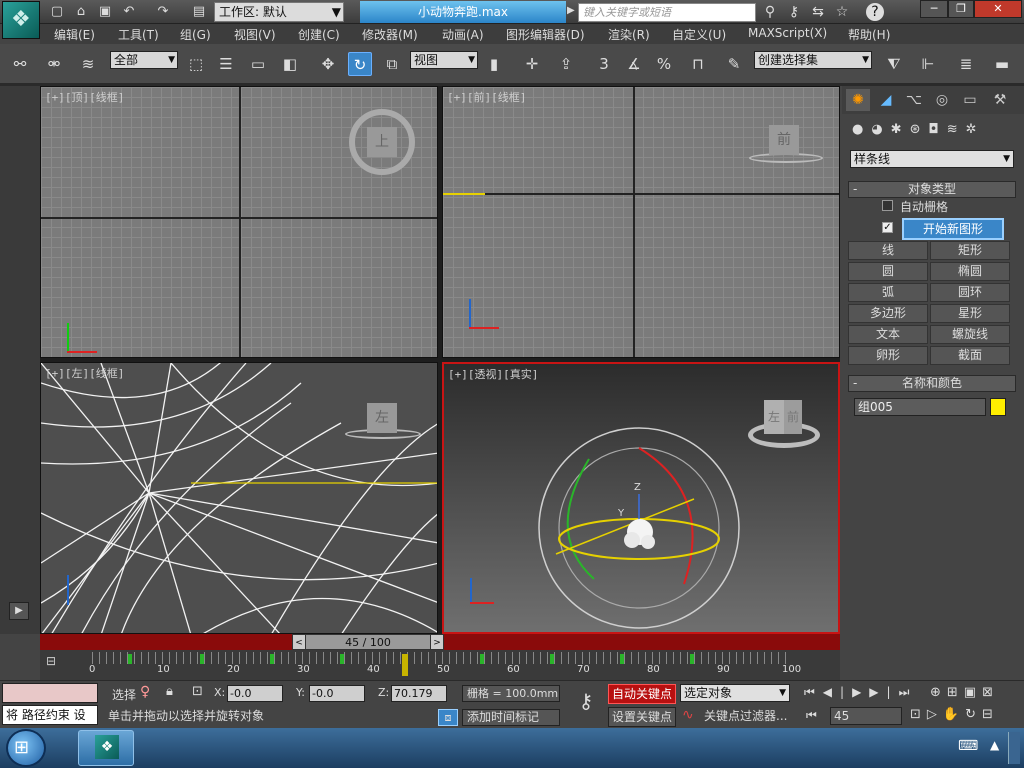 This screenshot has height=768, width=1024. Describe the element at coordinates (494, 64) in the screenshot. I see `pivot-center-icon: ▮` at that location.